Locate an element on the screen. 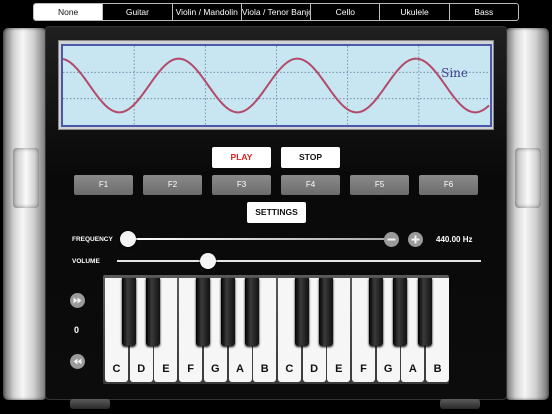  octave-up-button is located at coordinates (77, 300).